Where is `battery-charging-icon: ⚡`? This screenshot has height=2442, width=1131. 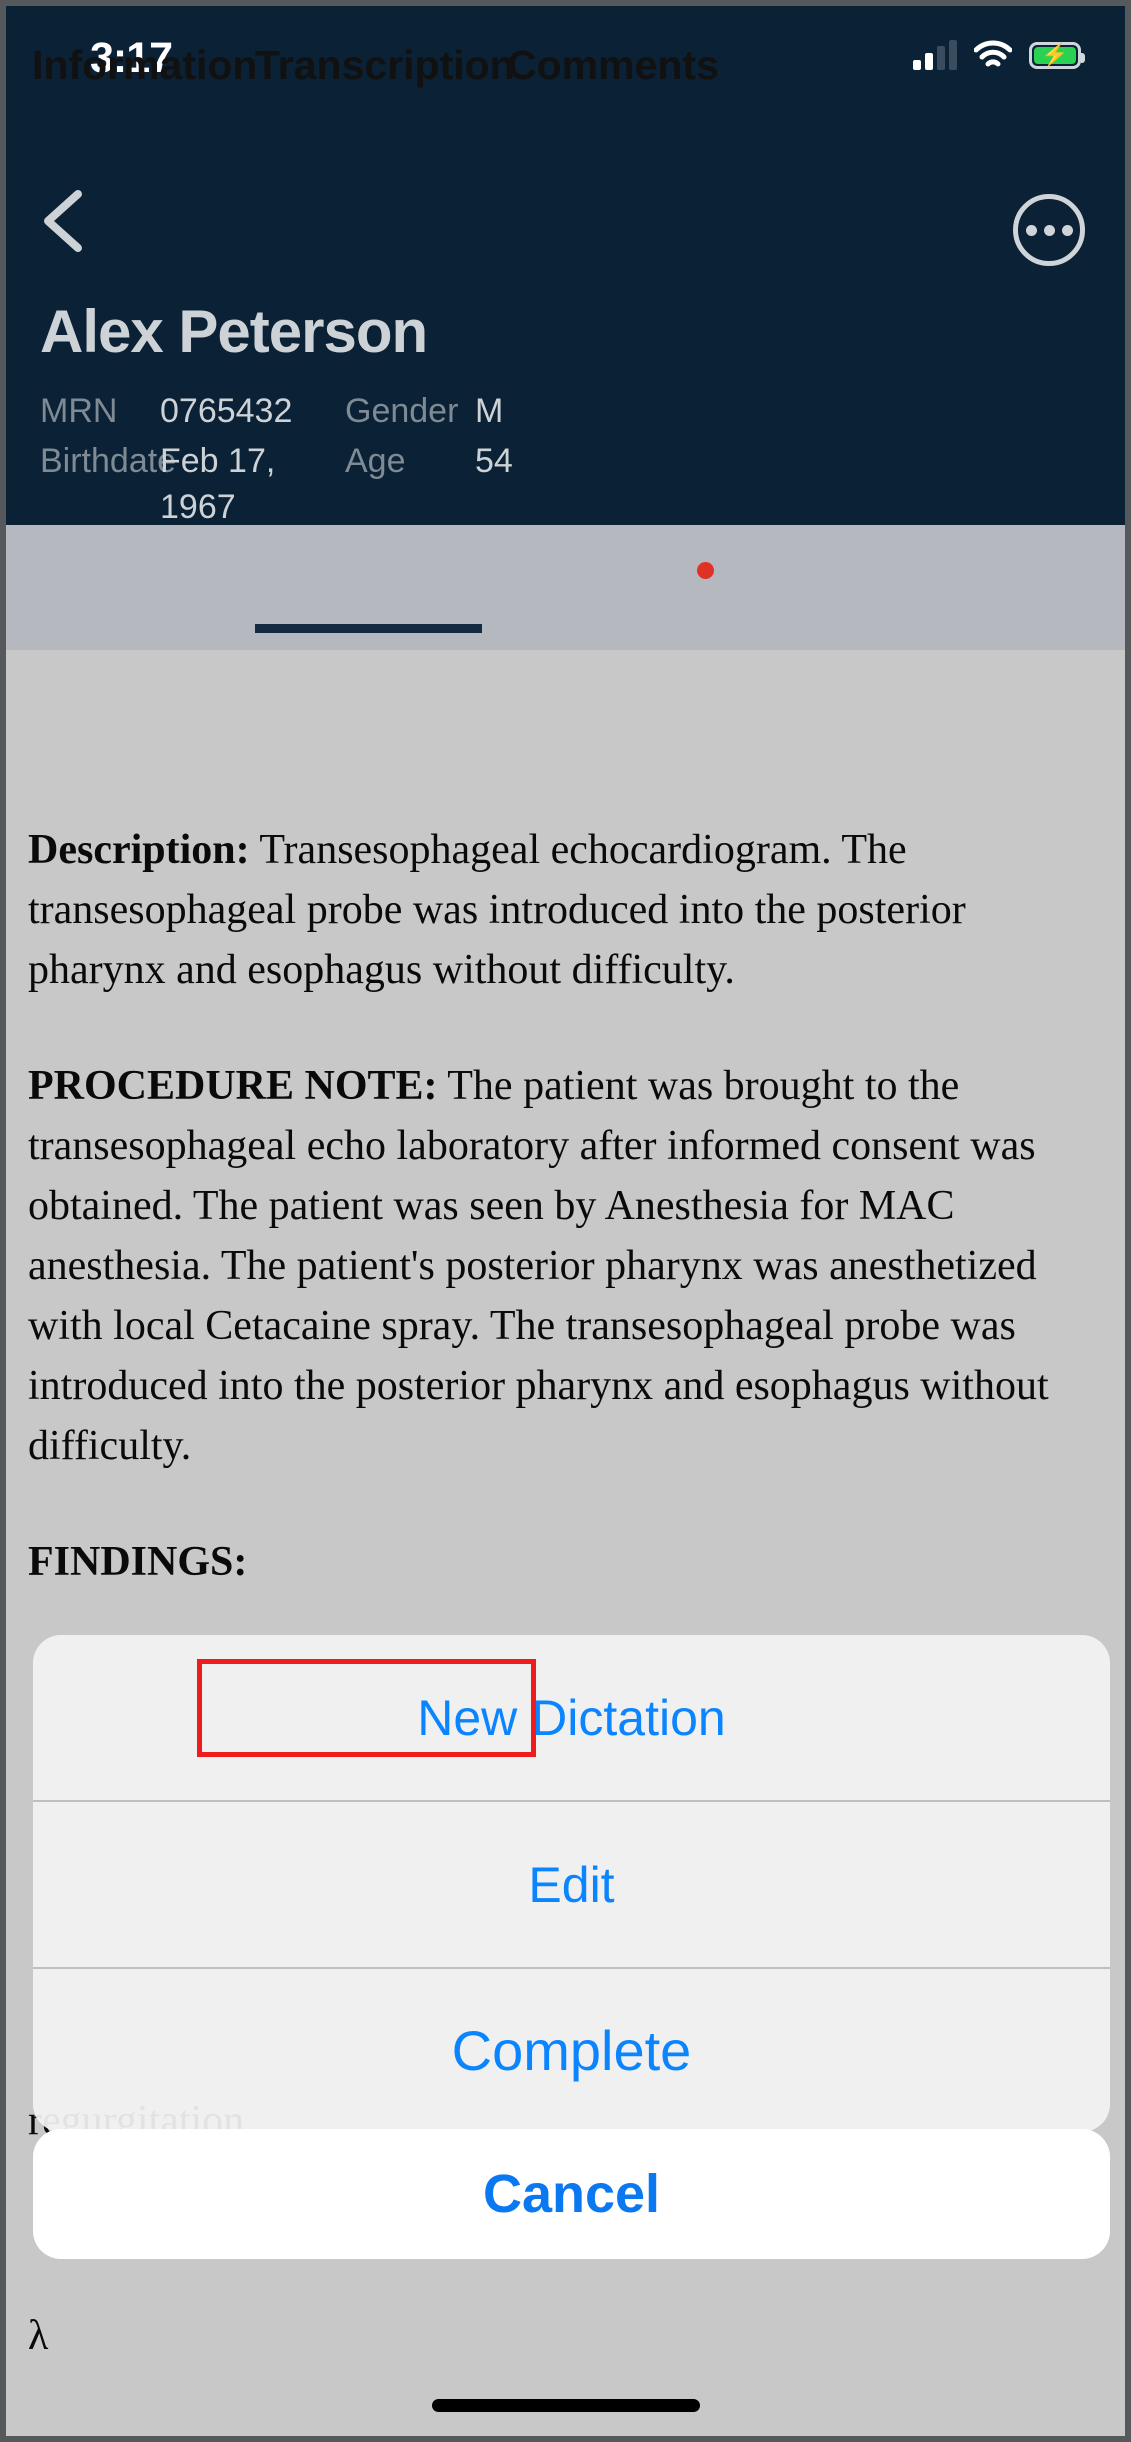 battery-charging-icon: ⚡ is located at coordinates (1057, 55).